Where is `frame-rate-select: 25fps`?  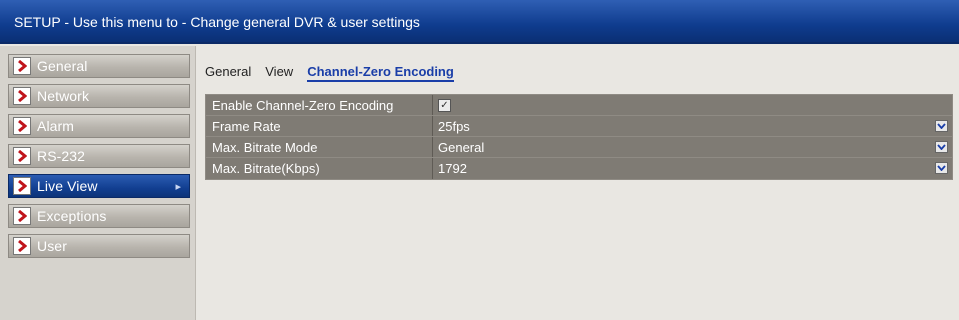
frame-rate-select: 25fps is located at coordinates (692, 126).